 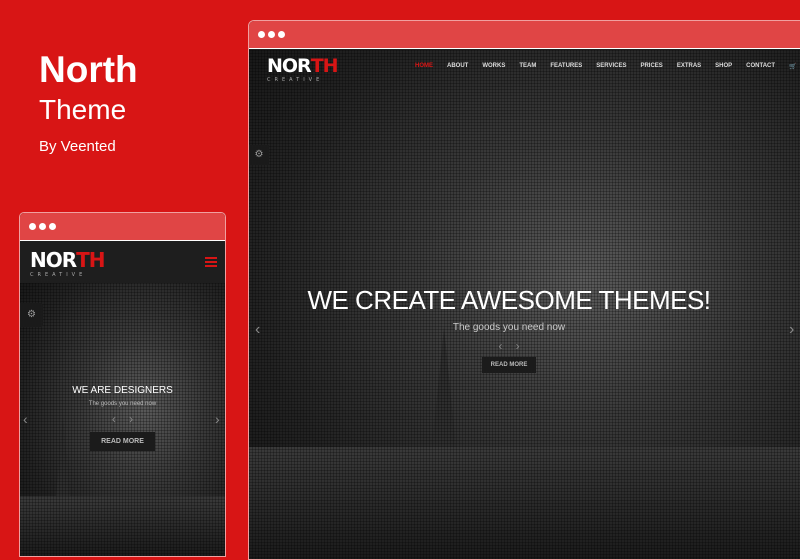 I want to click on nav-prices: PRICES, so click(x=651, y=66).